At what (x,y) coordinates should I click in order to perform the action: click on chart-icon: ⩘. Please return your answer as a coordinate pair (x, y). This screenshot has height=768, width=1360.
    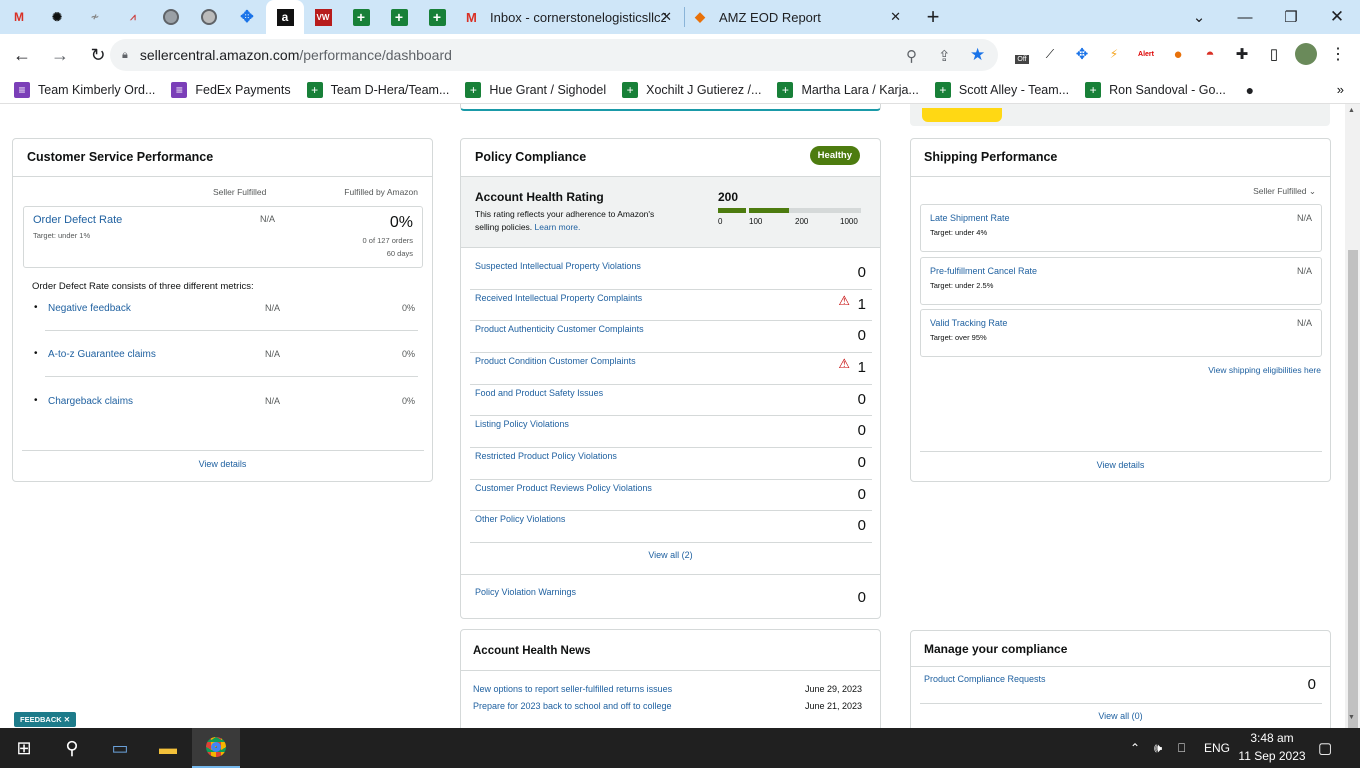
    Looking at the image, I should click on (133, 17).